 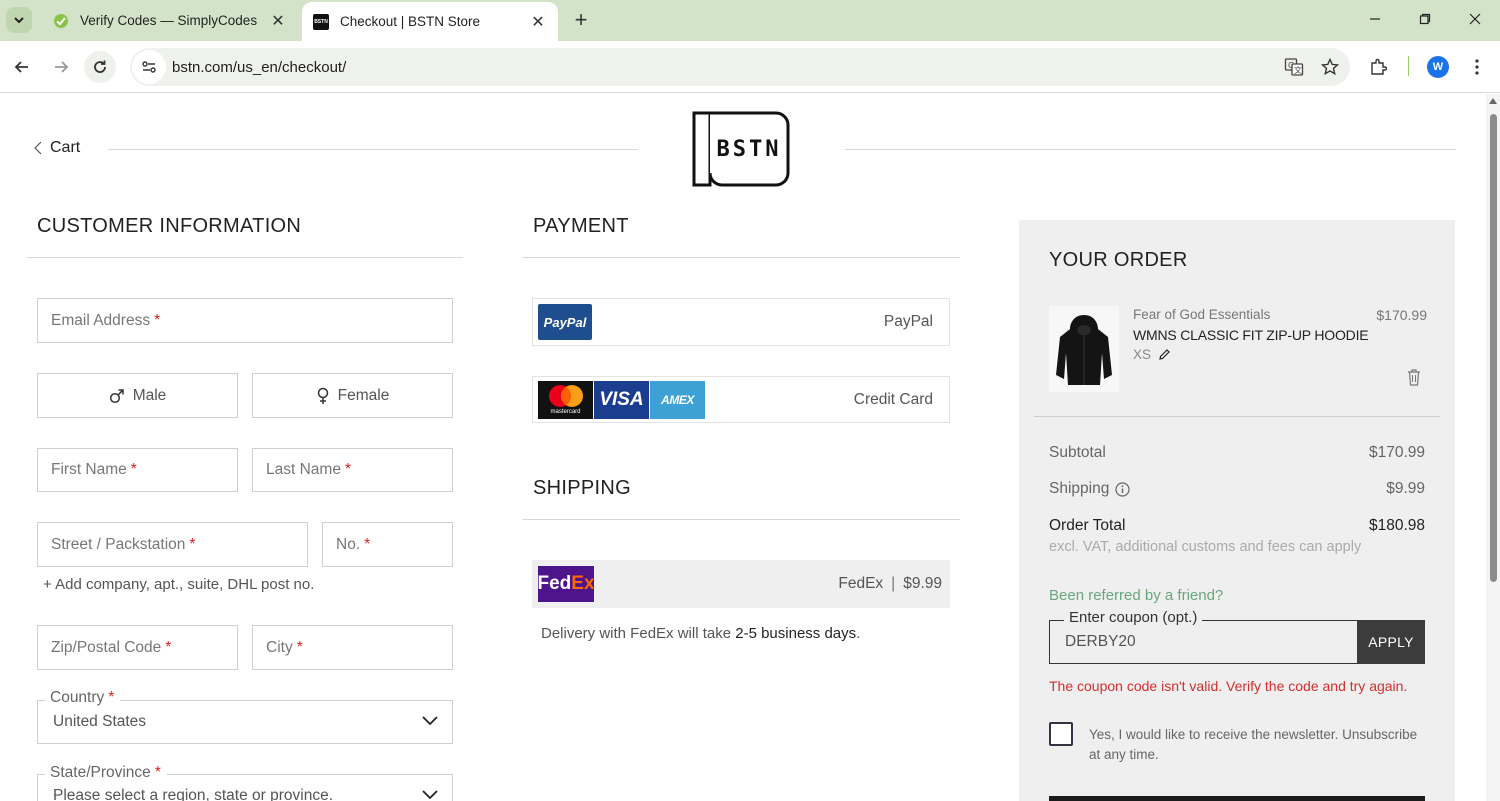 I want to click on place-order-button, so click(x=1237, y=798).